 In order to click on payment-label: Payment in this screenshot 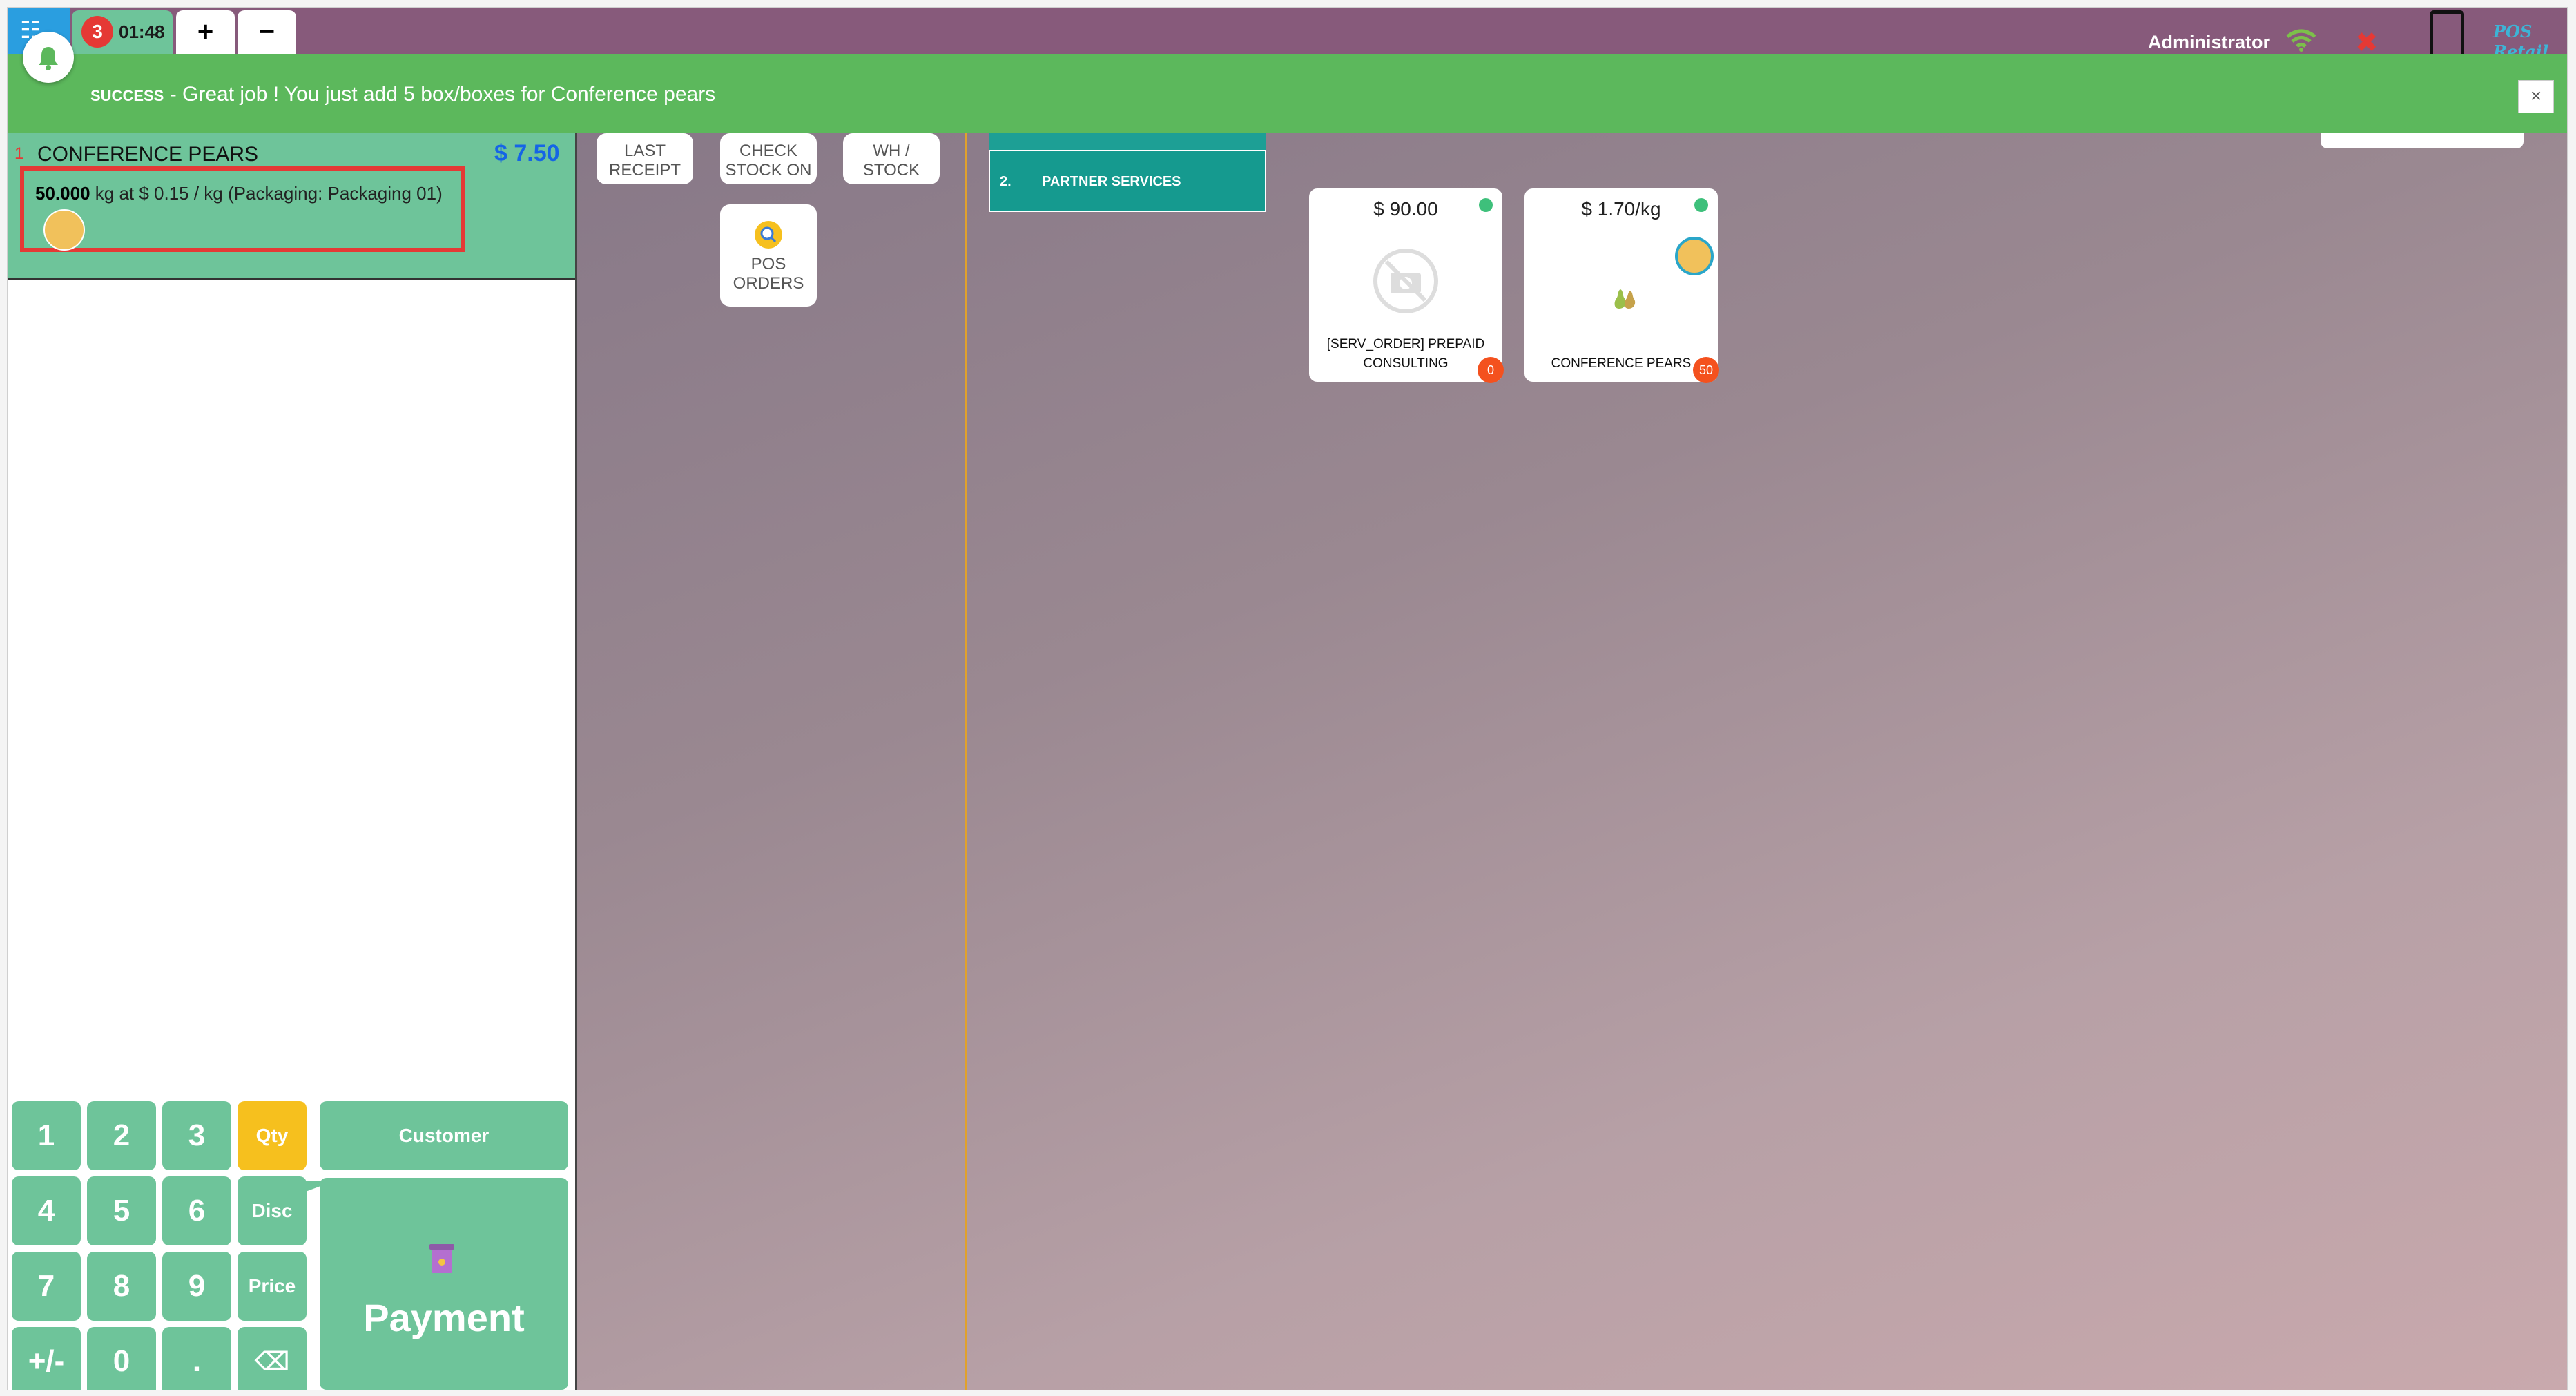, I will do `click(444, 1317)`.